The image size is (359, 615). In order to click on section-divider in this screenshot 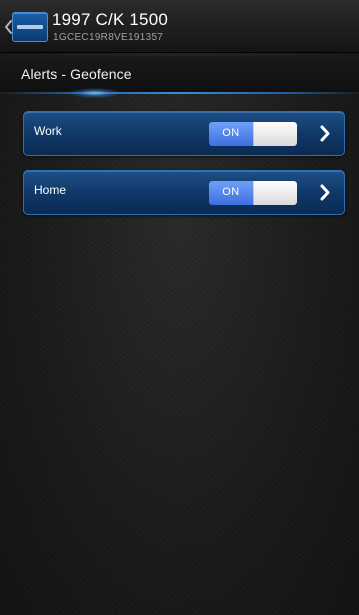, I will do `click(179, 93)`.